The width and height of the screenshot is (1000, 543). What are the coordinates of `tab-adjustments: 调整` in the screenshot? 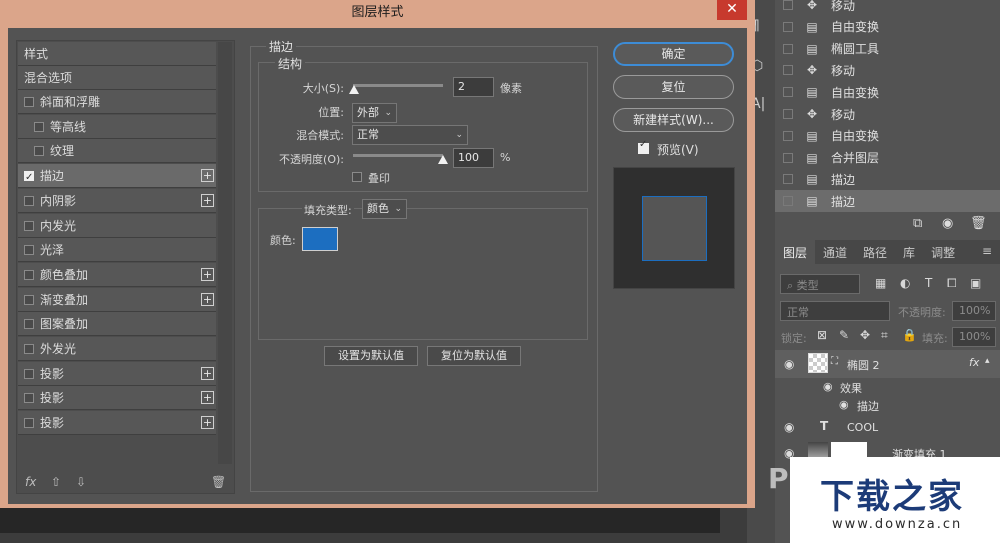 It's located at (943, 252).